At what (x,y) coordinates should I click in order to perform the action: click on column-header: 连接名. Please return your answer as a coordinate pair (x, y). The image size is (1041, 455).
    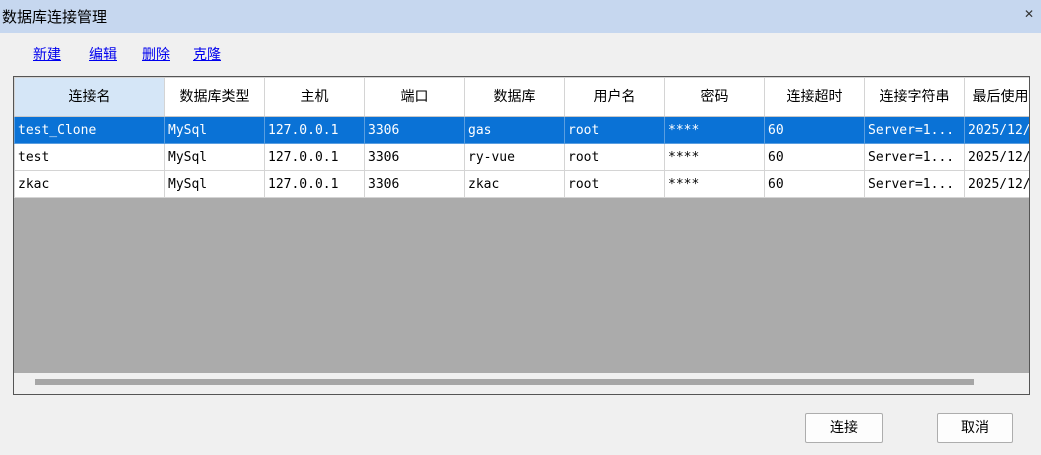
    Looking at the image, I should click on (89, 97).